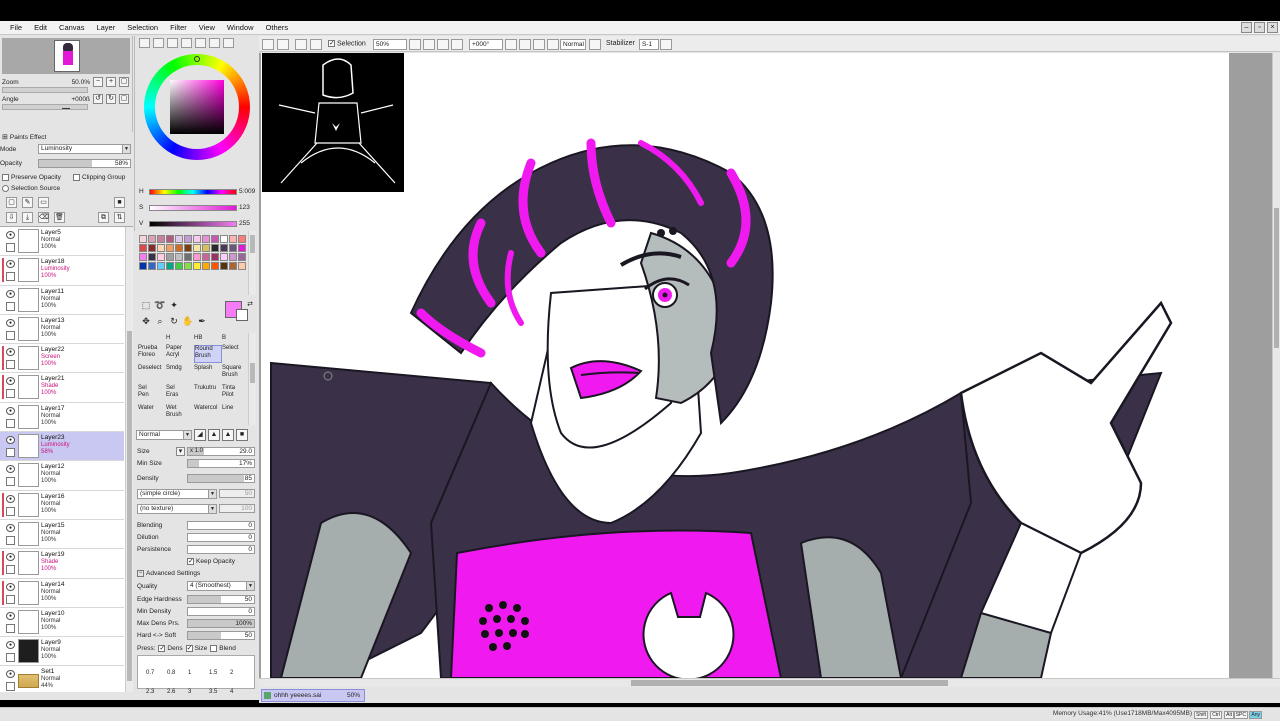 This screenshot has height=721, width=1280. I want to click on hue-slider, so click(193, 192).